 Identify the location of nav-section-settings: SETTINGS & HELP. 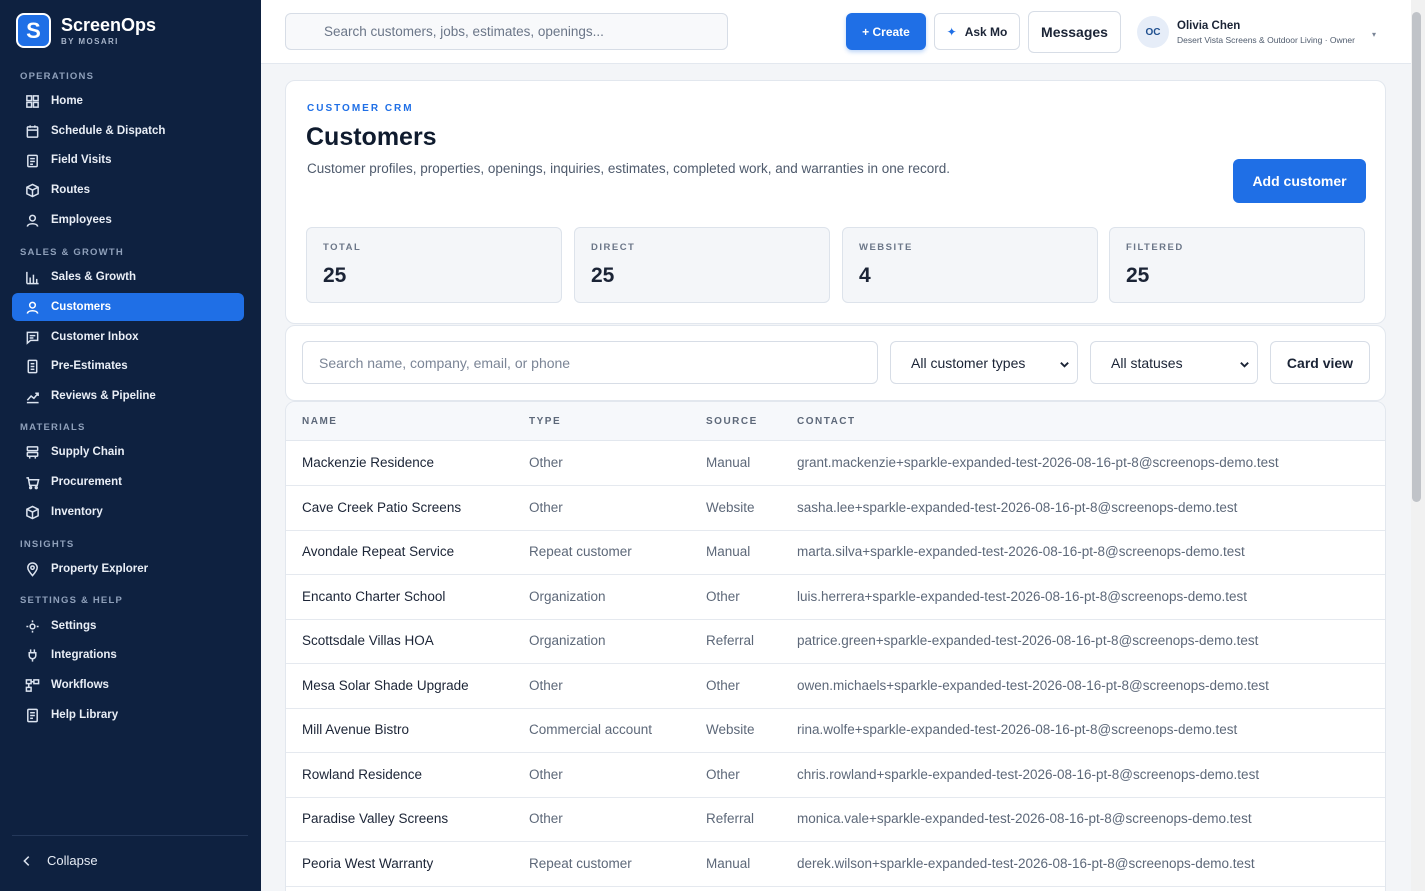
(71, 600).